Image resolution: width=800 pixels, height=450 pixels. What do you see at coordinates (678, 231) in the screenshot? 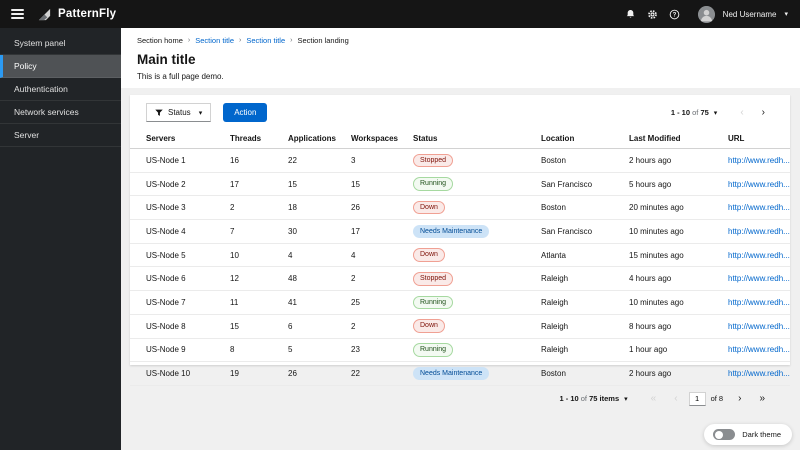
I see `cell-last-modified: 10 minutes ago` at bounding box center [678, 231].